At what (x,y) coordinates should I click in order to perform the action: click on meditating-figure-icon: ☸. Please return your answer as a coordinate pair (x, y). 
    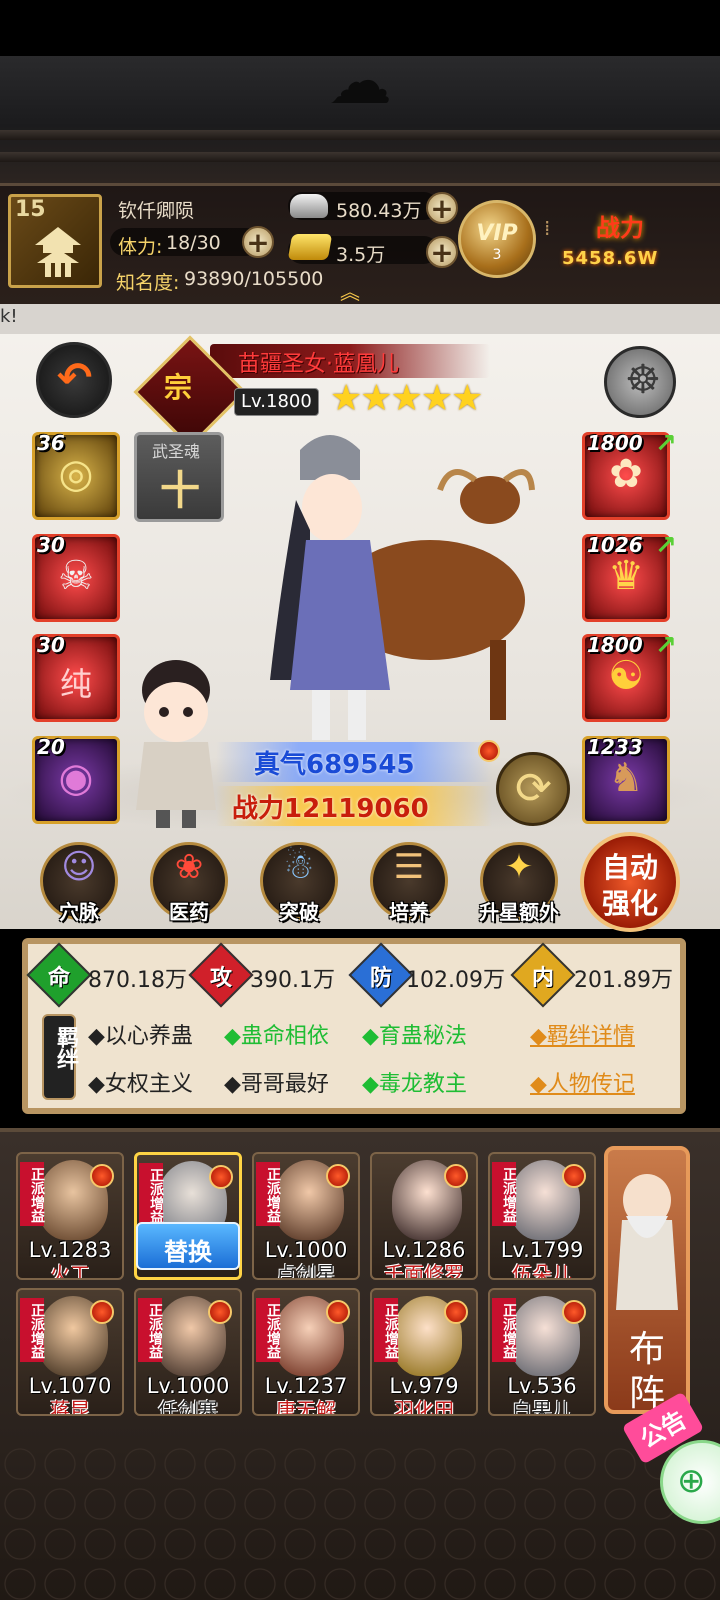
    Looking at the image, I should click on (643, 380).